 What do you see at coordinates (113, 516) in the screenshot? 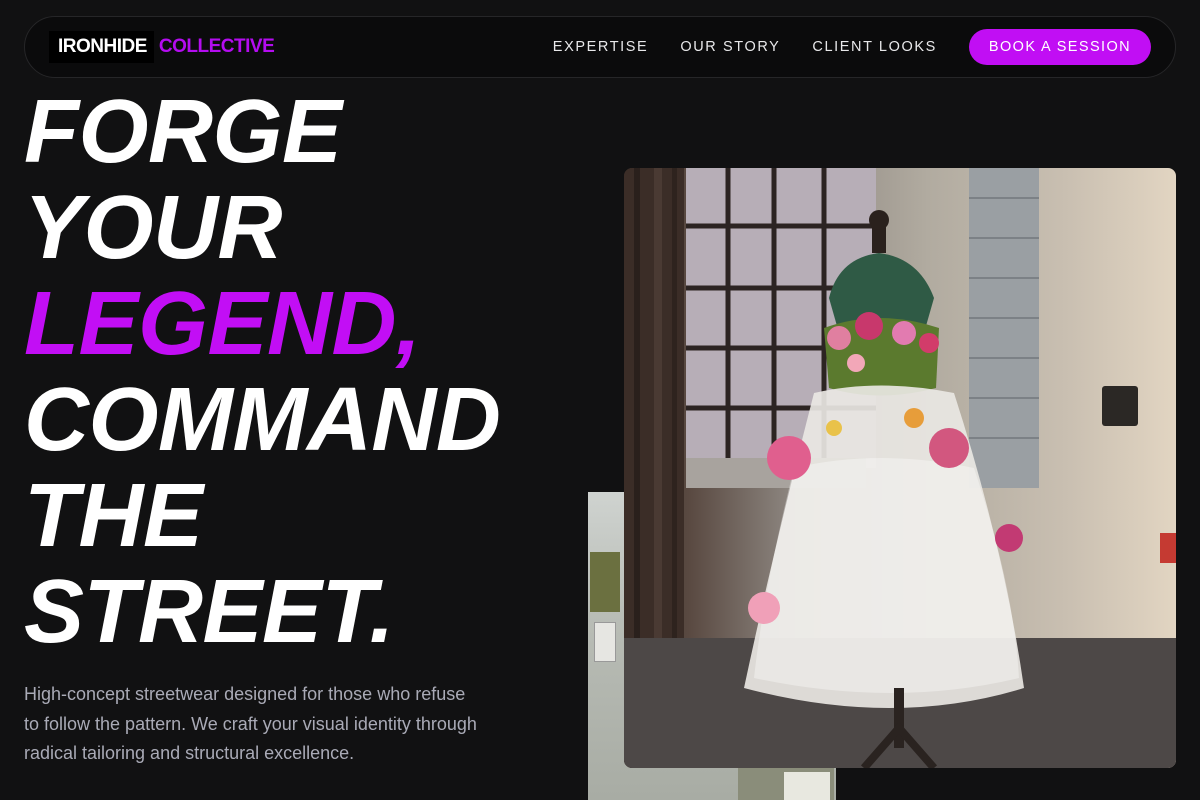
I see `hero-line-5: THE` at bounding box center [113, 516].